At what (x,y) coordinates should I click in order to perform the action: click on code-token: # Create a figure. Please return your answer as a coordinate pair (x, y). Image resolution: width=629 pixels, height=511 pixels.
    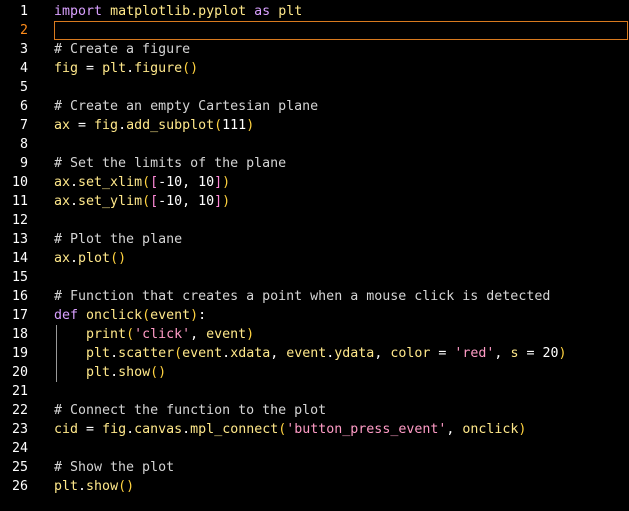
    Looking at the image, I should click on (122, 49).